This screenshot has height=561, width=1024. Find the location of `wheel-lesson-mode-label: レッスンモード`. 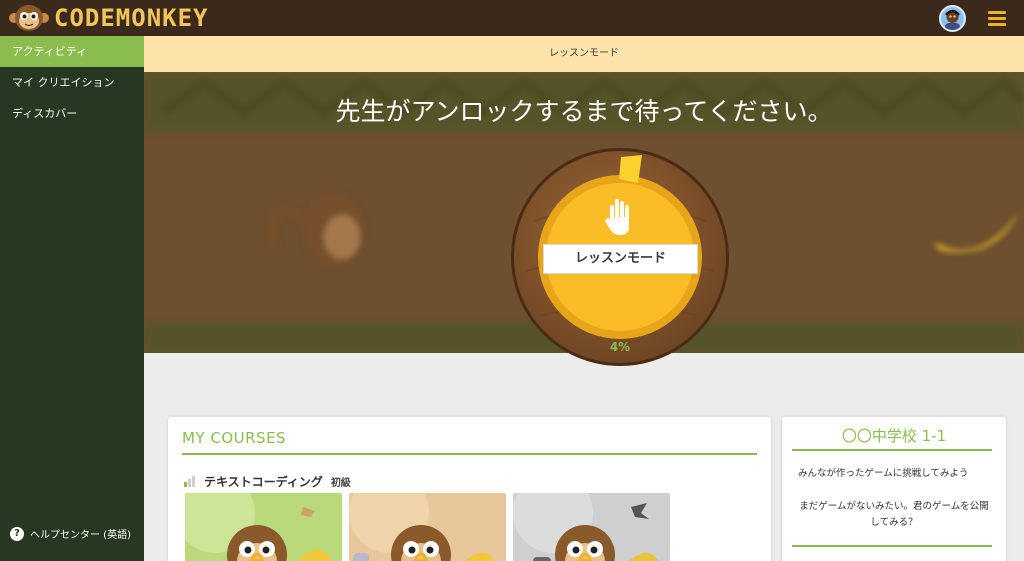

wheel-lesson-mode-label: レッスンモード is located at coordinates (620, 259).